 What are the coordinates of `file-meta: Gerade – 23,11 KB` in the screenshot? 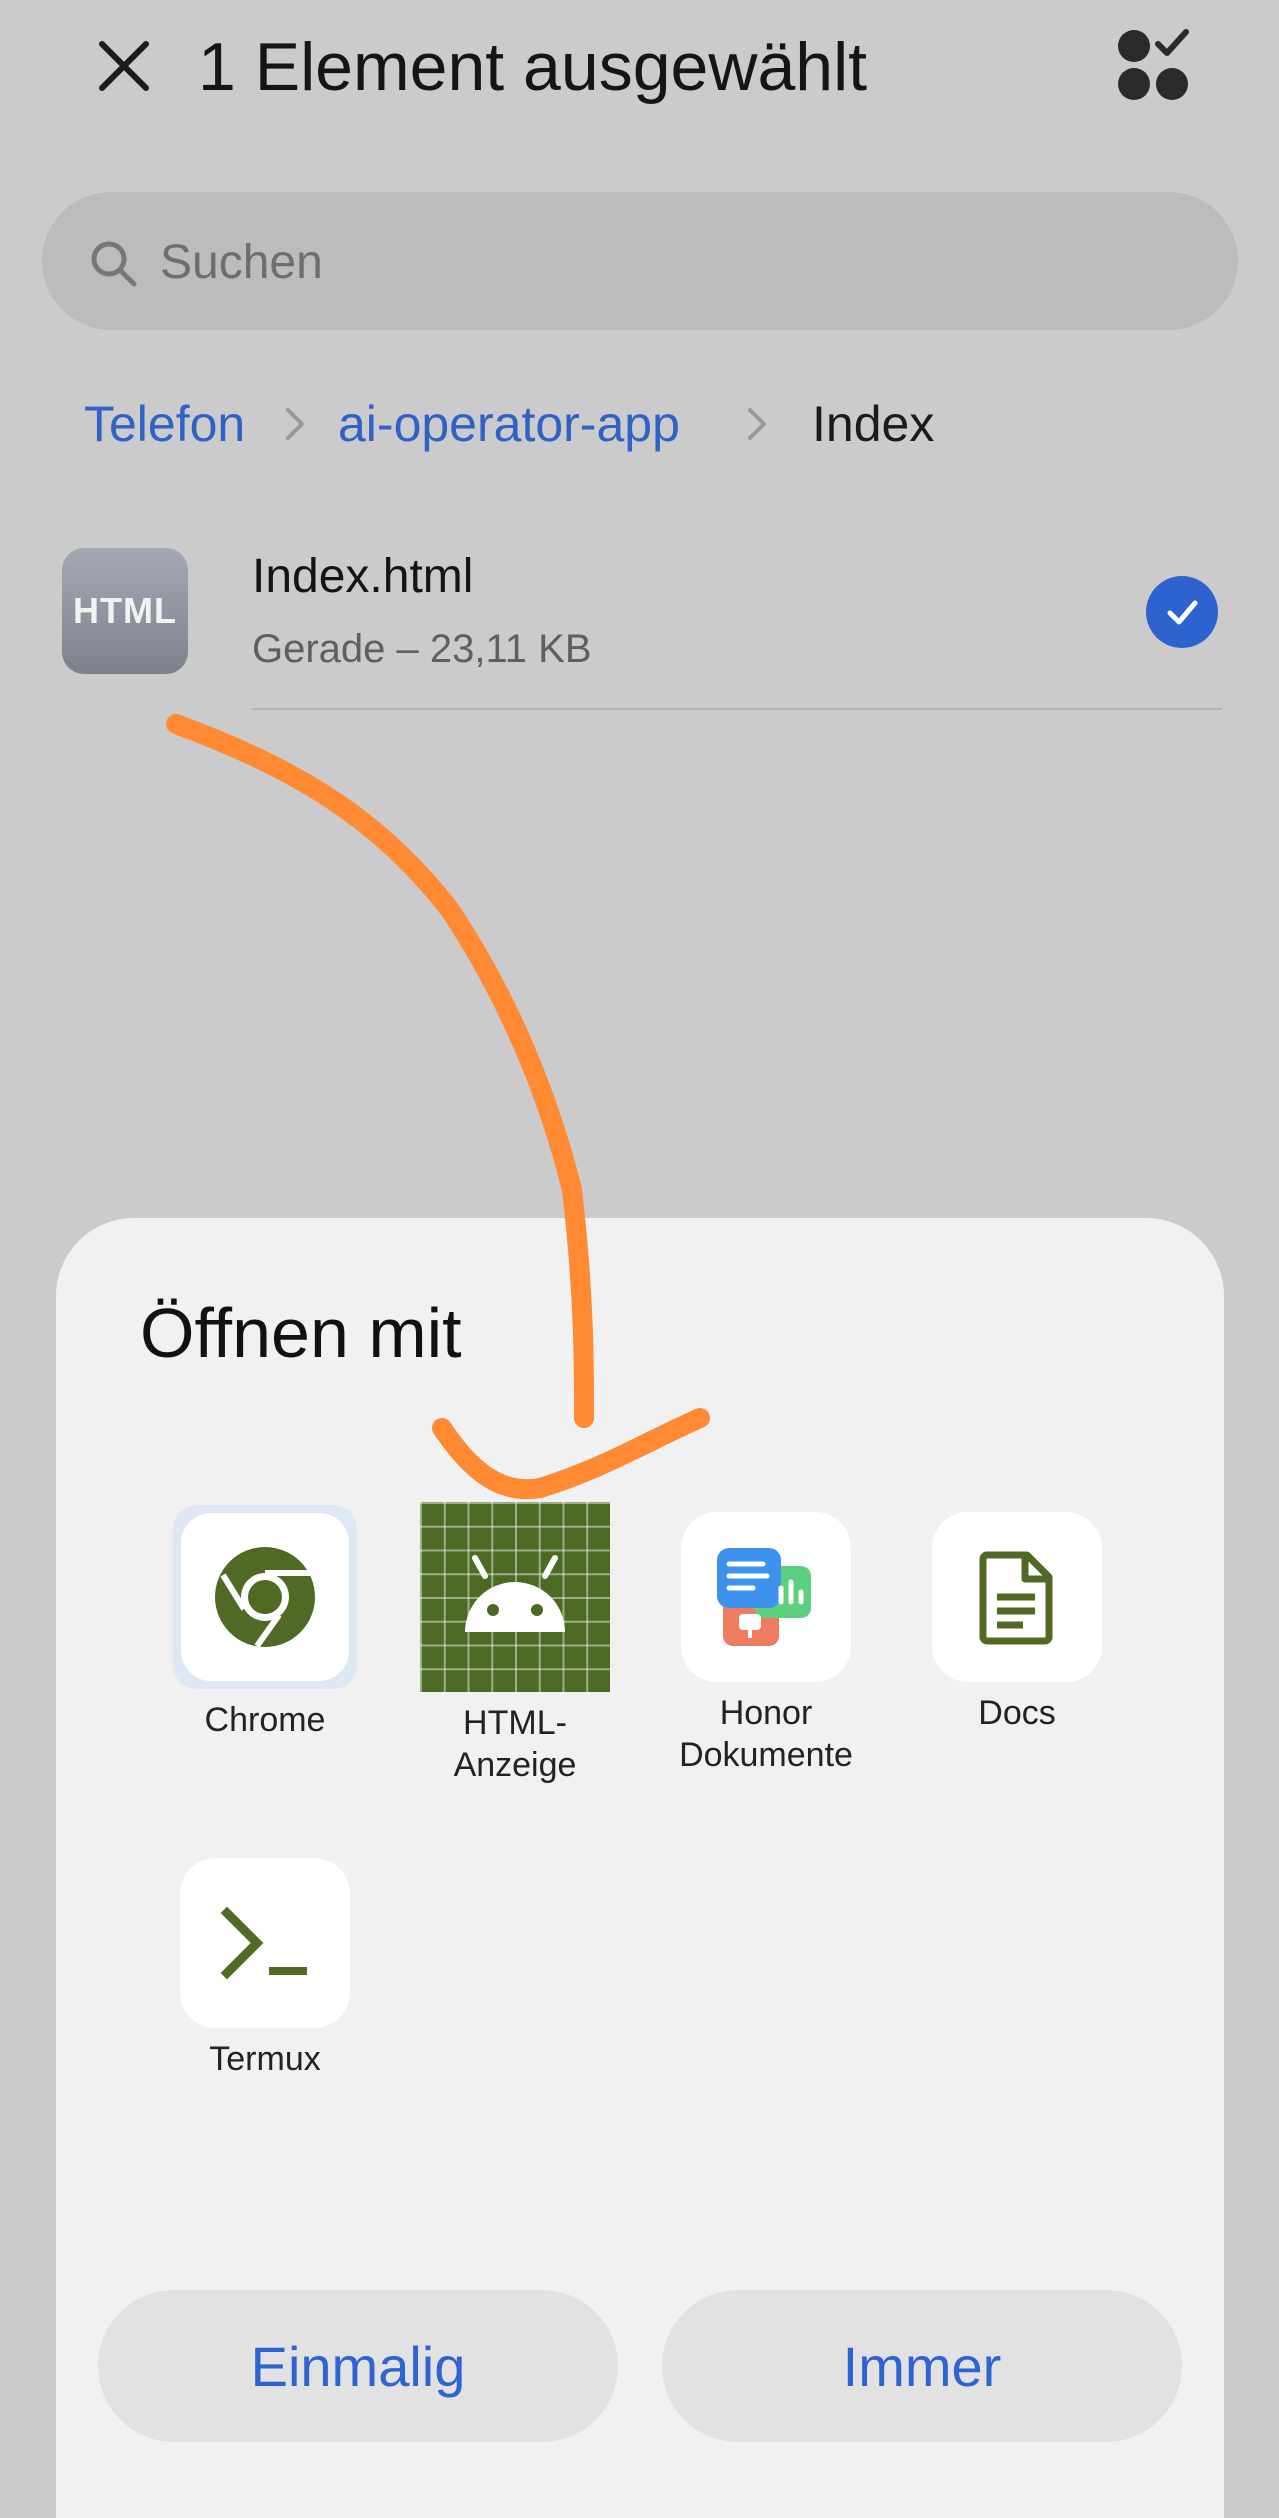 It's located at (422, 649).